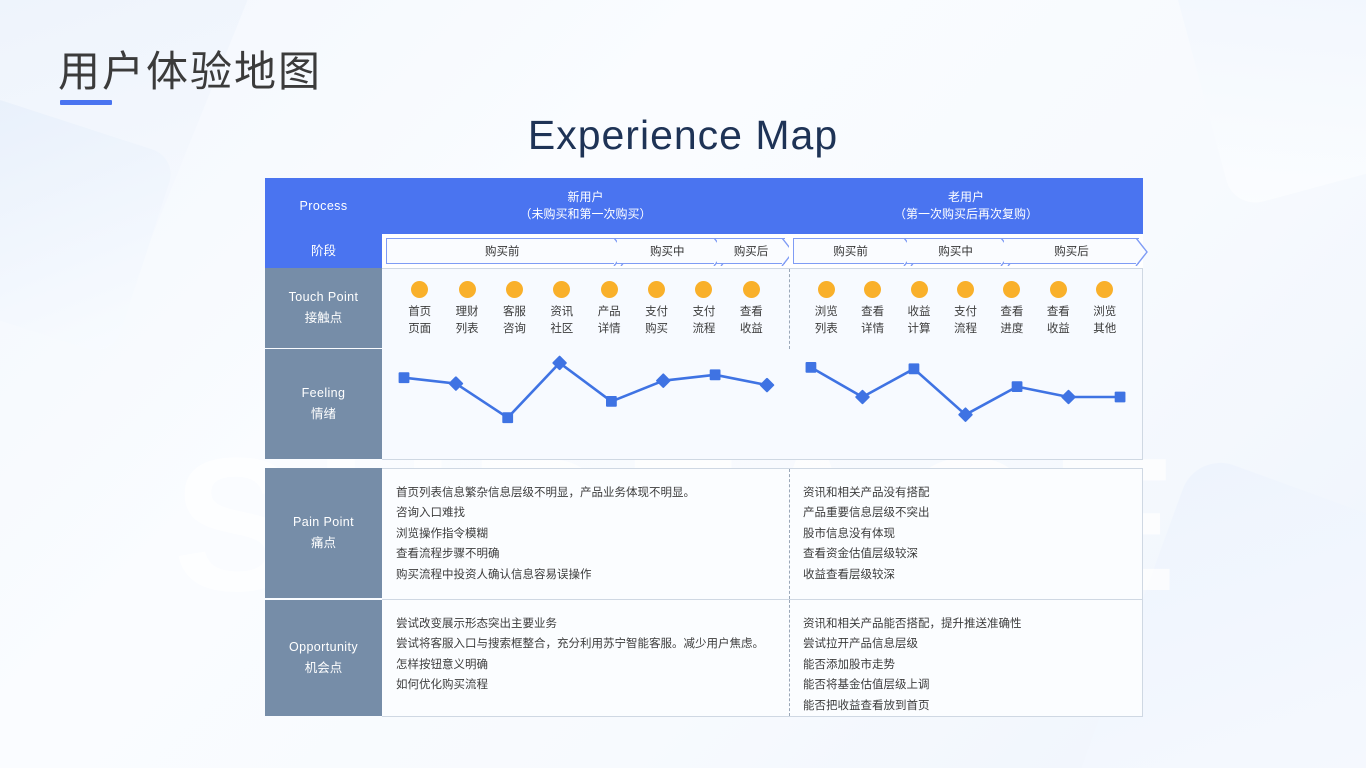 This screenshot has height=768, width=1366. Describe the element at coordinates (966, 206) in the screenshot. I see `segment-title-old-user: 老用户 （第一次购买后再次复购）` at that location.